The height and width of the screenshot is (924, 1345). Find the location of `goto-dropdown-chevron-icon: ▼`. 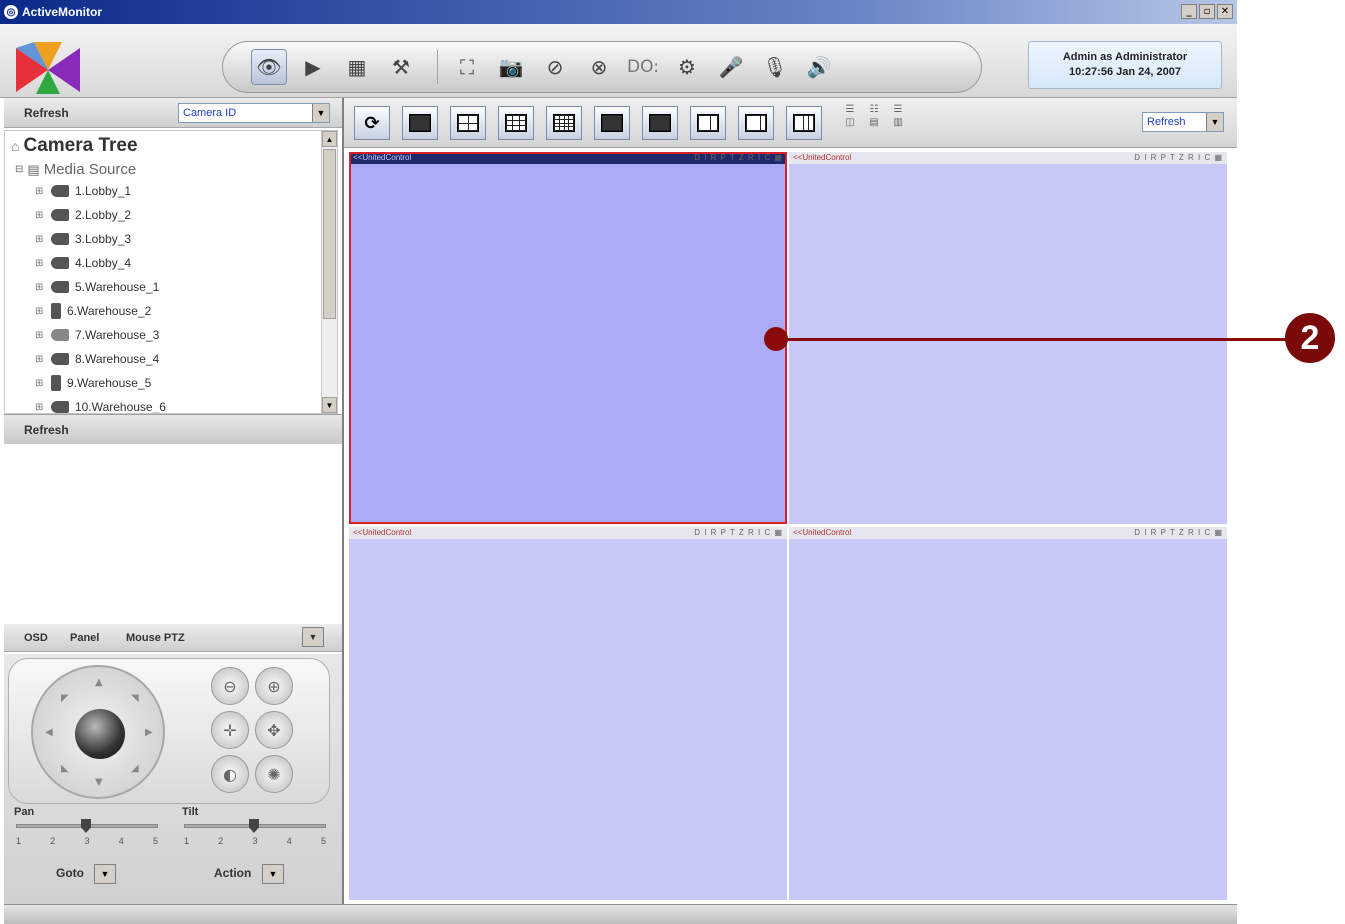

goto-dropdown-chevron-icon: ▼ is located at coordinates (105, 874).